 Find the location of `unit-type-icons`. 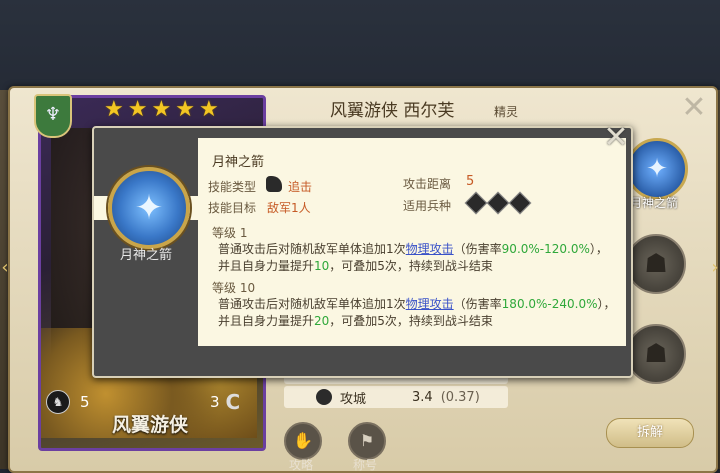

unit-type-icons is located at coordinates (498, 203).